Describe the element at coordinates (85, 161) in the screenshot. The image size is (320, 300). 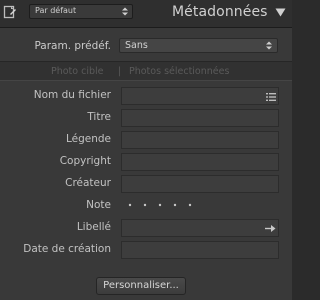
I see `field-label-copyright: Copyright` at that location.